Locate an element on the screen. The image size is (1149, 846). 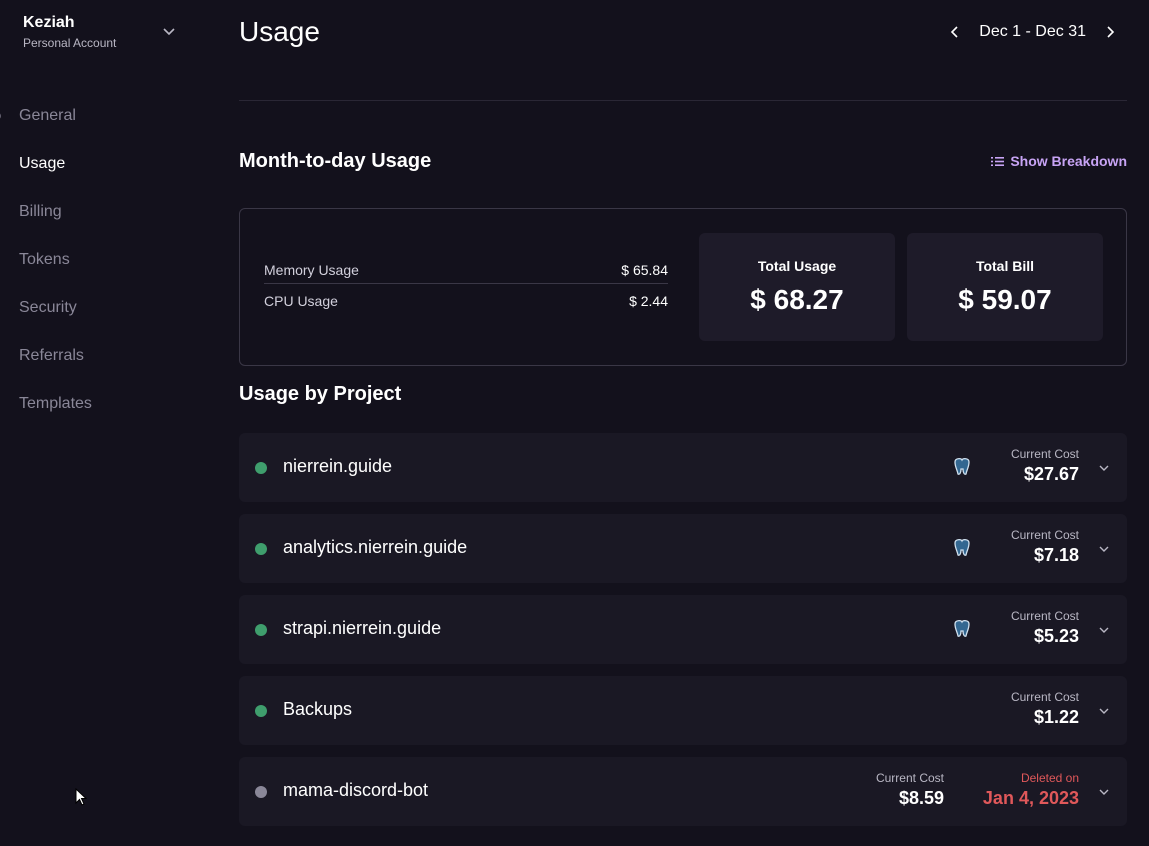
sidebar-item-label: Billing is located at coordinates (40, 211).